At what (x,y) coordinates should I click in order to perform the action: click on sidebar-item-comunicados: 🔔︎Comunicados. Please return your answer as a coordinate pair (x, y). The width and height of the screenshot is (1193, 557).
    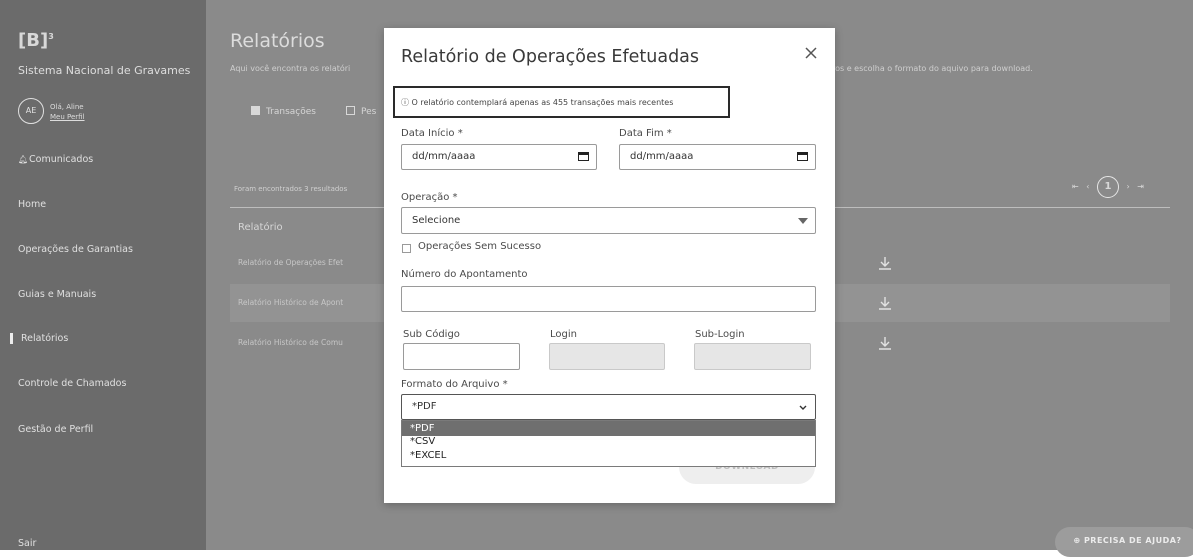
    Looking at the image, I should click on (55, 159).